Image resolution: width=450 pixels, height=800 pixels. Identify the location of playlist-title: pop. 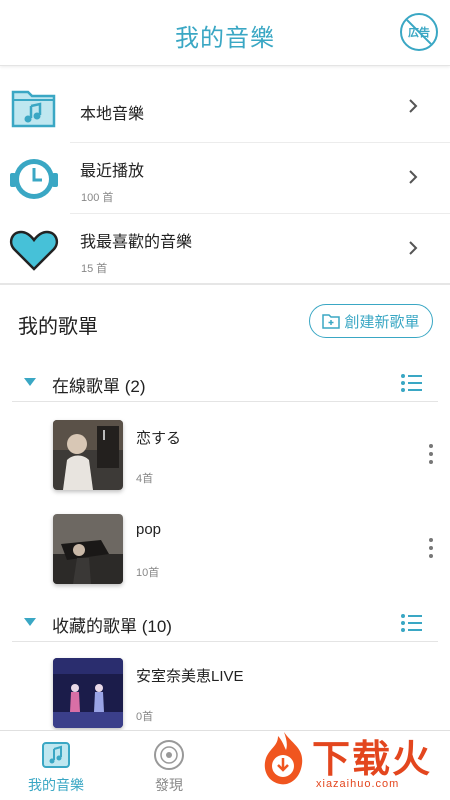
(149, 529).